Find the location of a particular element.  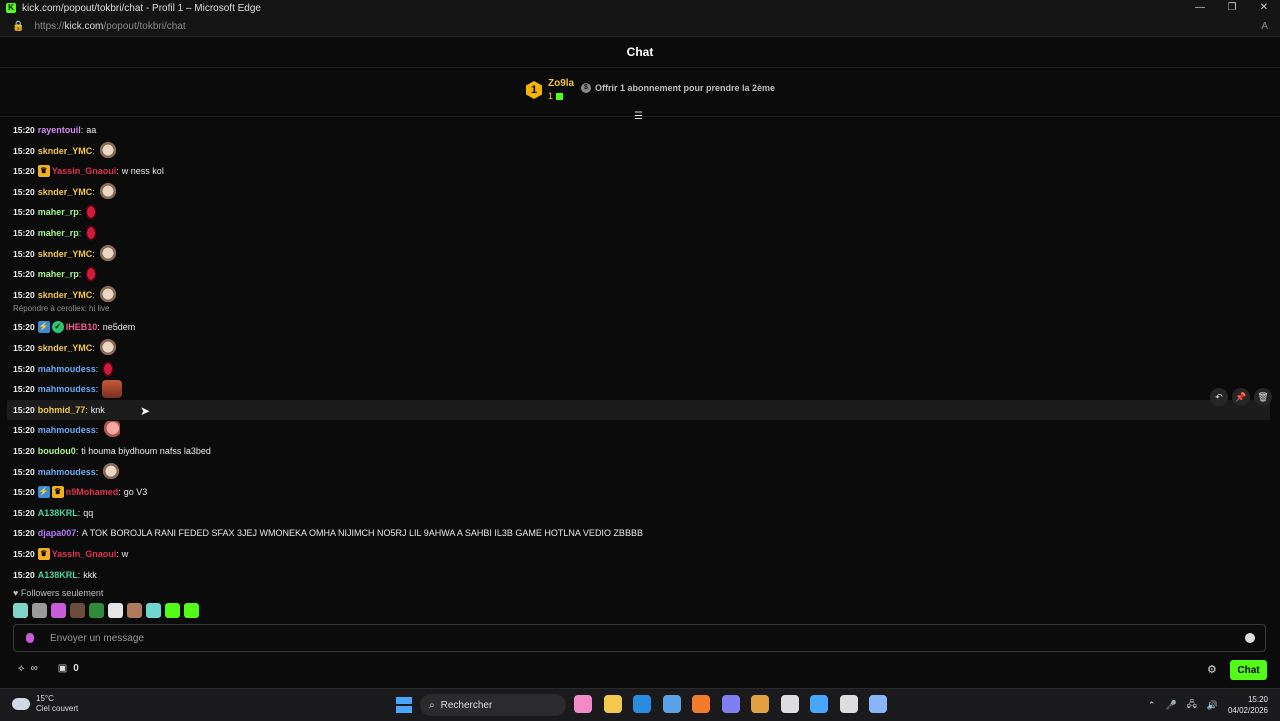

chat-message: 15:20 bohmid_77: knk is located at coordinates (638, 409).